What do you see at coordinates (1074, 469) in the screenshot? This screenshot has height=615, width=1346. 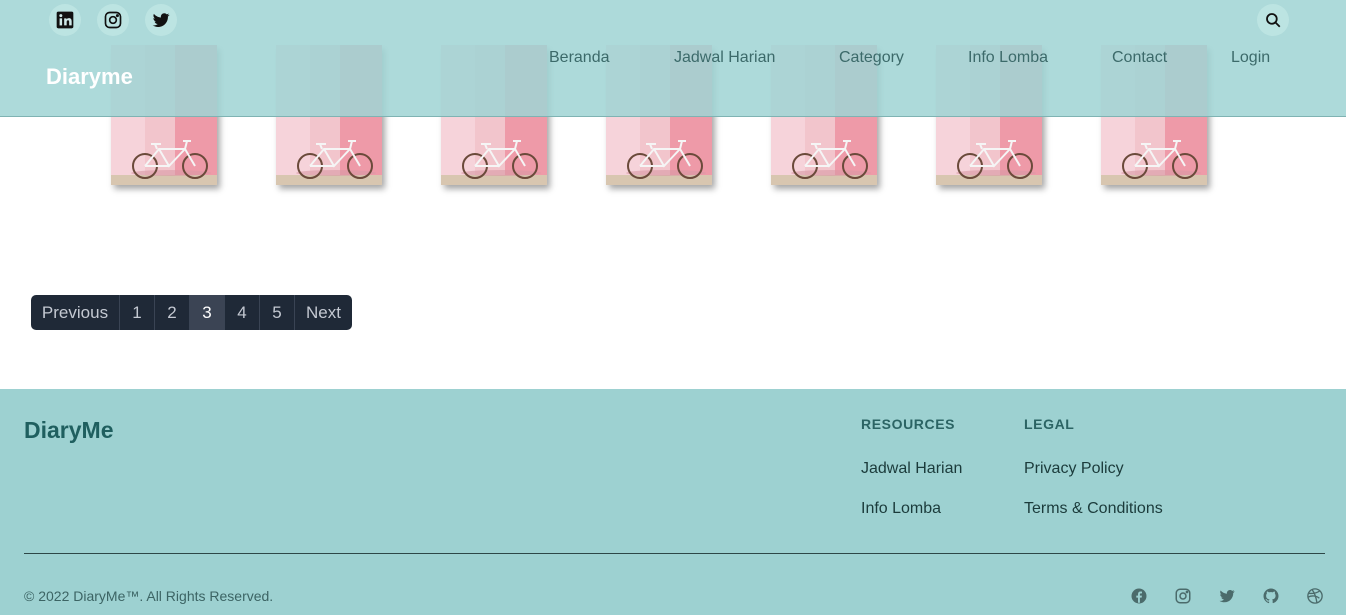 I see `footer-link-privacy-policy: Privacy Policy` at bounding box center [1074, 469].